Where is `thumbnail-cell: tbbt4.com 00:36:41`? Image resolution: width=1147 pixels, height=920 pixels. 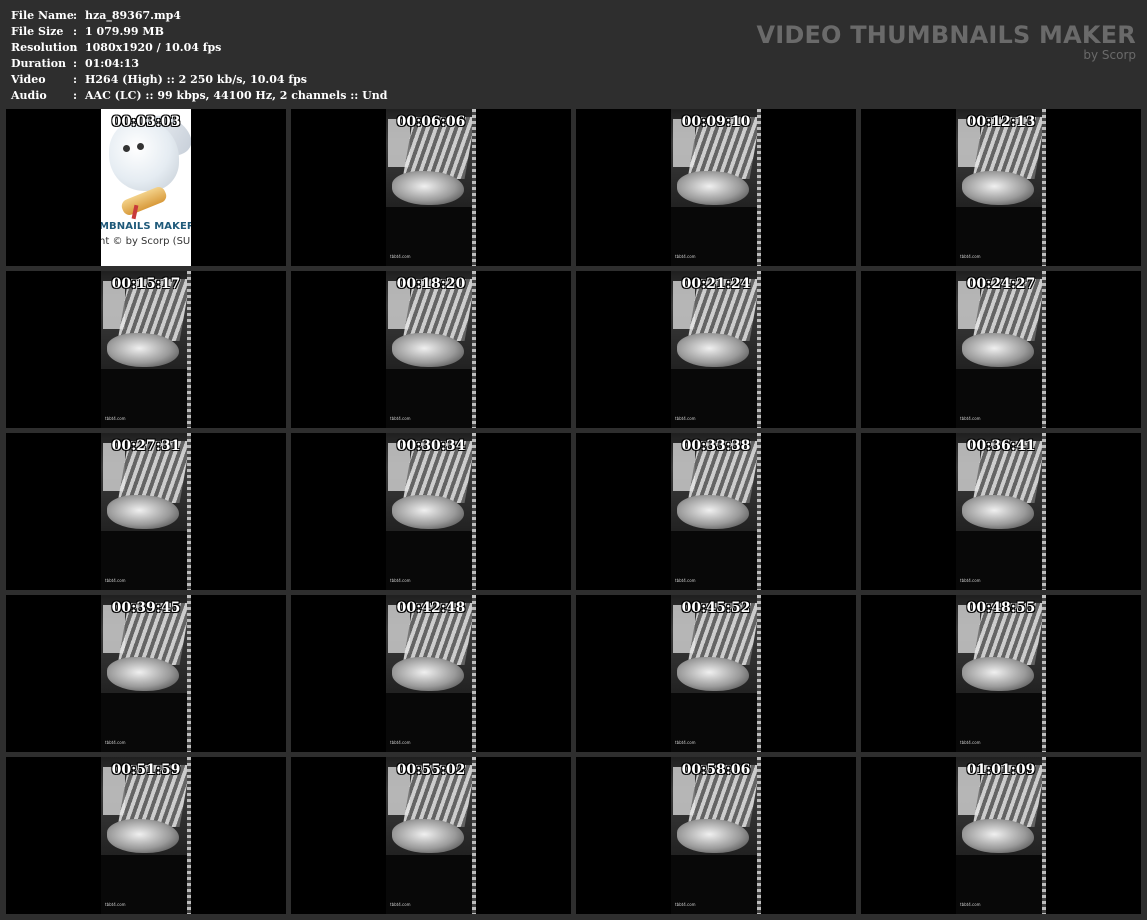
thumbnail-cell: tbbt4.com 00:36:41 is located at coordinates (1001, 511).